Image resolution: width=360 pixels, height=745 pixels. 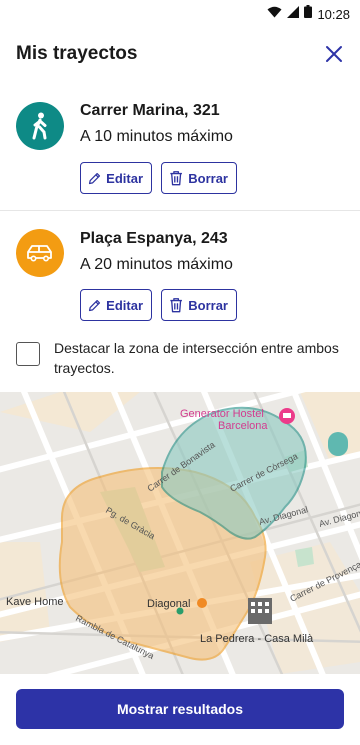 What do you see at coordinates (257, 639) in the screenshot?
I see `map-label-place: La Pedrera - Casa Milà` at bounding box center [257, 639].